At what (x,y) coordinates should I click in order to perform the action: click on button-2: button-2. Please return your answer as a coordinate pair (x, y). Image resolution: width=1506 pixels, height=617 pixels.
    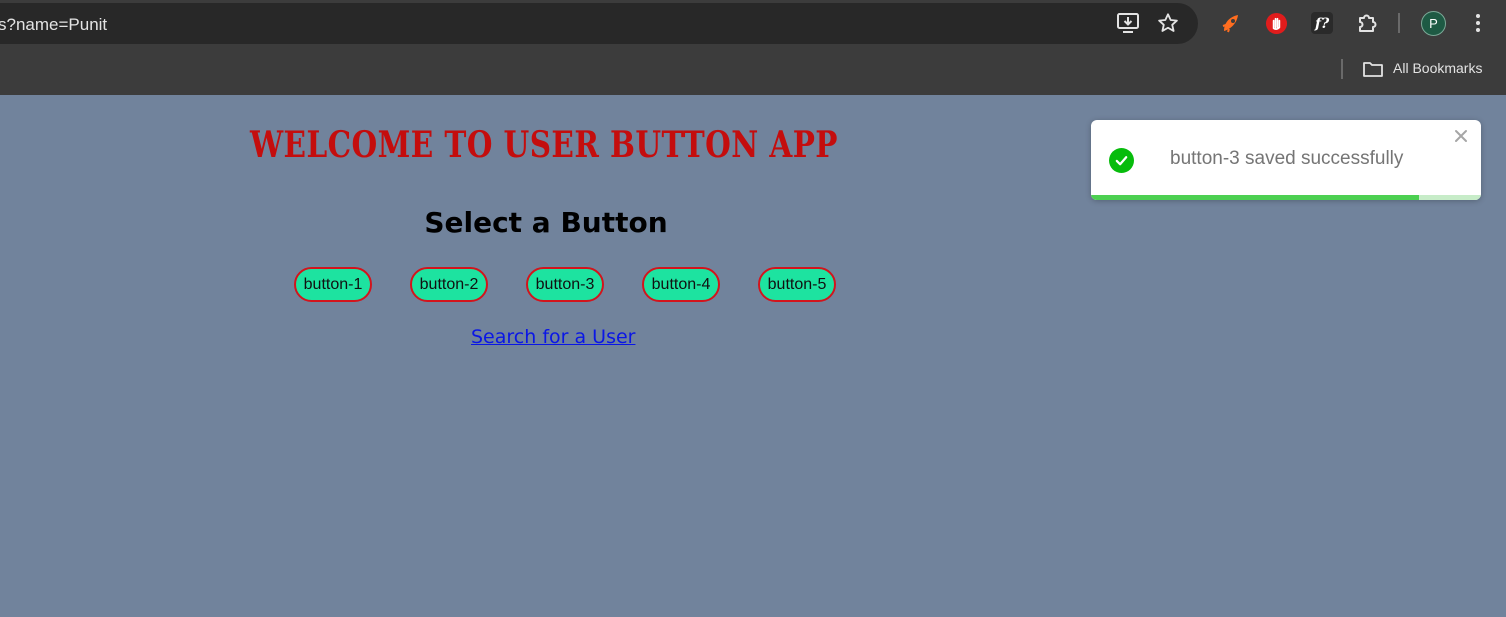
    Looking at the image, I should click on (449, 284).